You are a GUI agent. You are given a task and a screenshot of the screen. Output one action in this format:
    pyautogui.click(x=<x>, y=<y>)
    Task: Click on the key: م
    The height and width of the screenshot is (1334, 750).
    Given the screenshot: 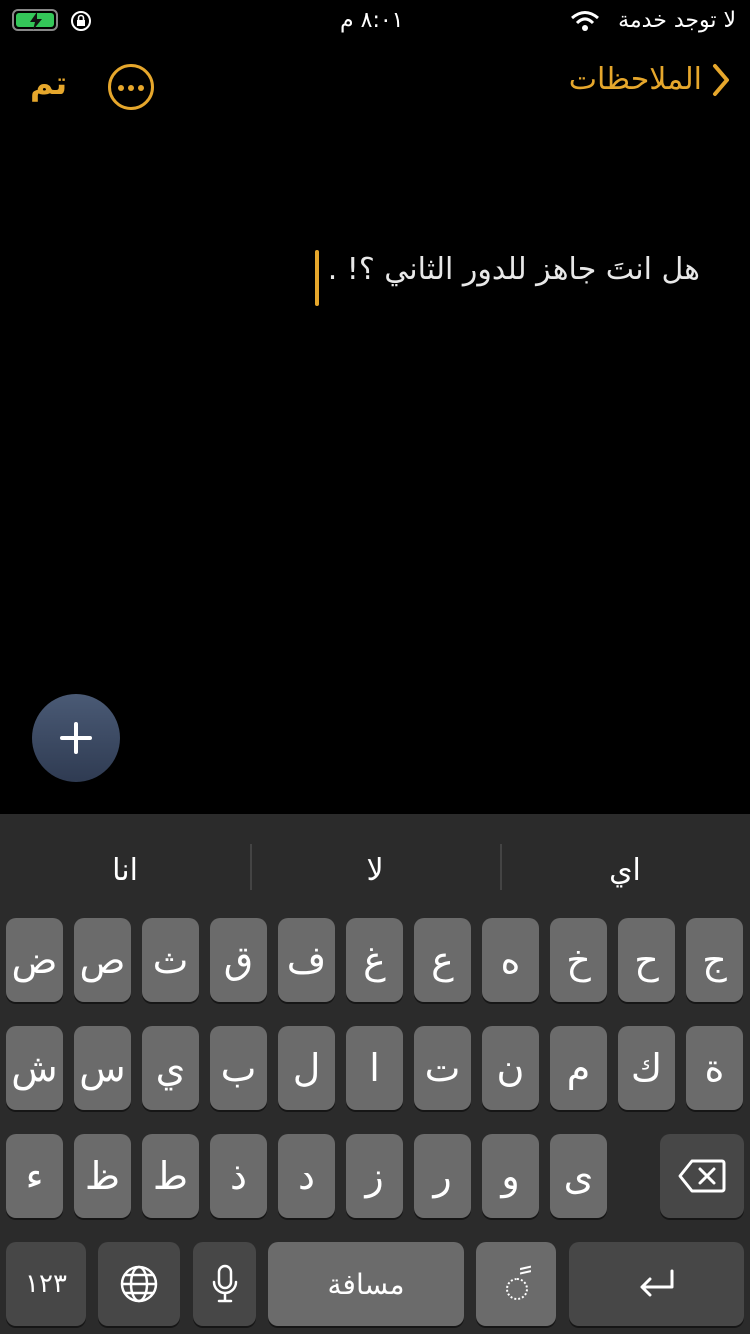 What is the action you would take?
    pyautogui.click(x=578, y=1068)
    